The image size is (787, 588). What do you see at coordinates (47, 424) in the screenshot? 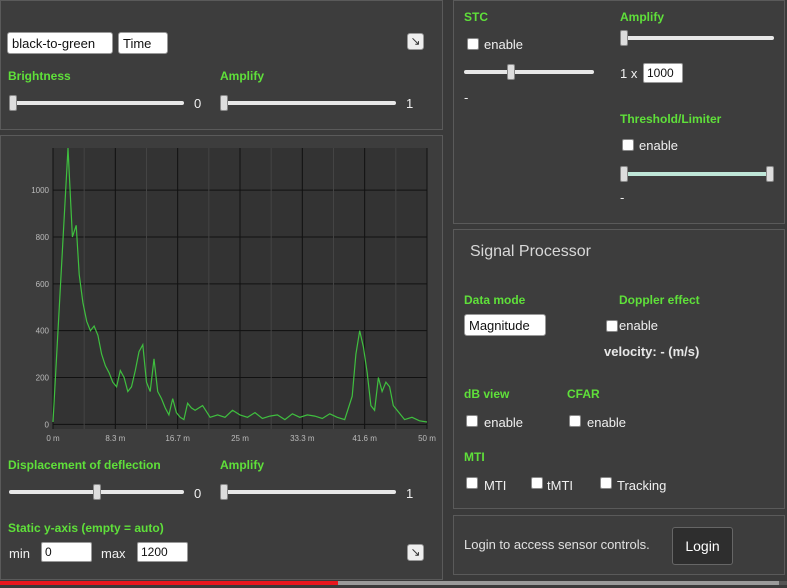
I see `y-tick-label: 0` at bounding box center [47, 424].